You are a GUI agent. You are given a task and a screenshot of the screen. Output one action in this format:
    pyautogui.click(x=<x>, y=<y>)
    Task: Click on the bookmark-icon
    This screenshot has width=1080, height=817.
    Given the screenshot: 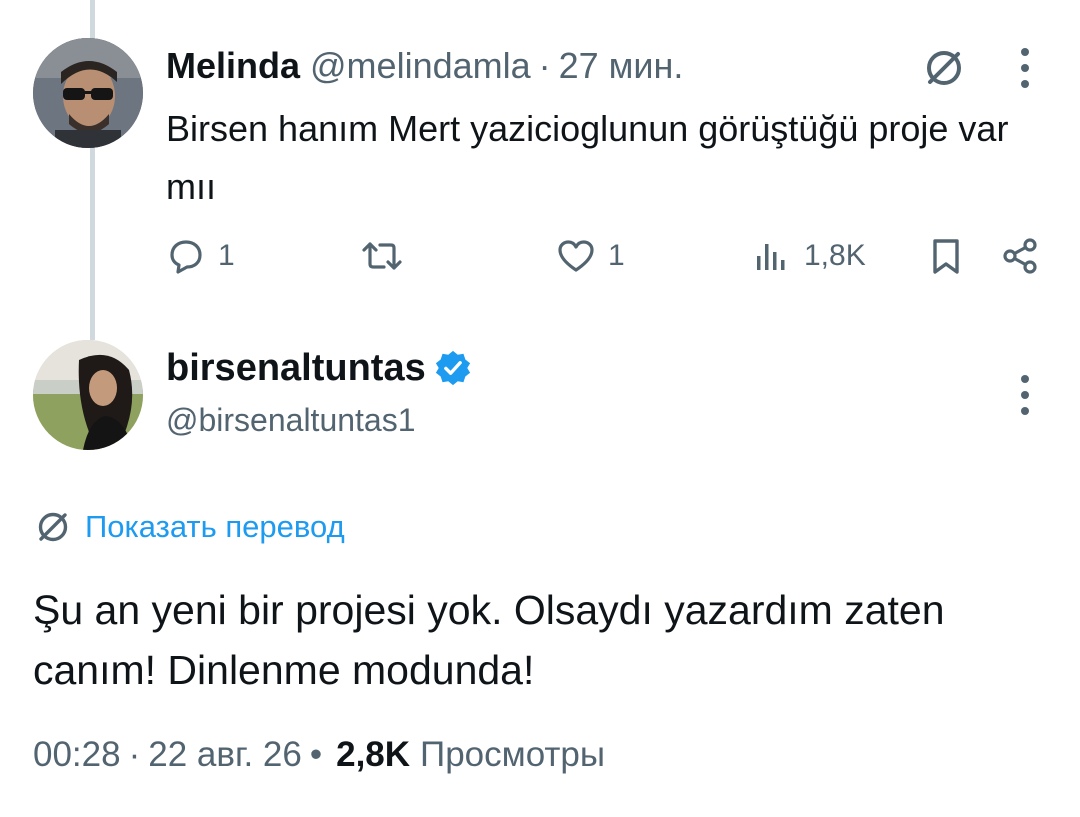 What is the action you would take?
    pyautogui.click(x=946, y=256)
    